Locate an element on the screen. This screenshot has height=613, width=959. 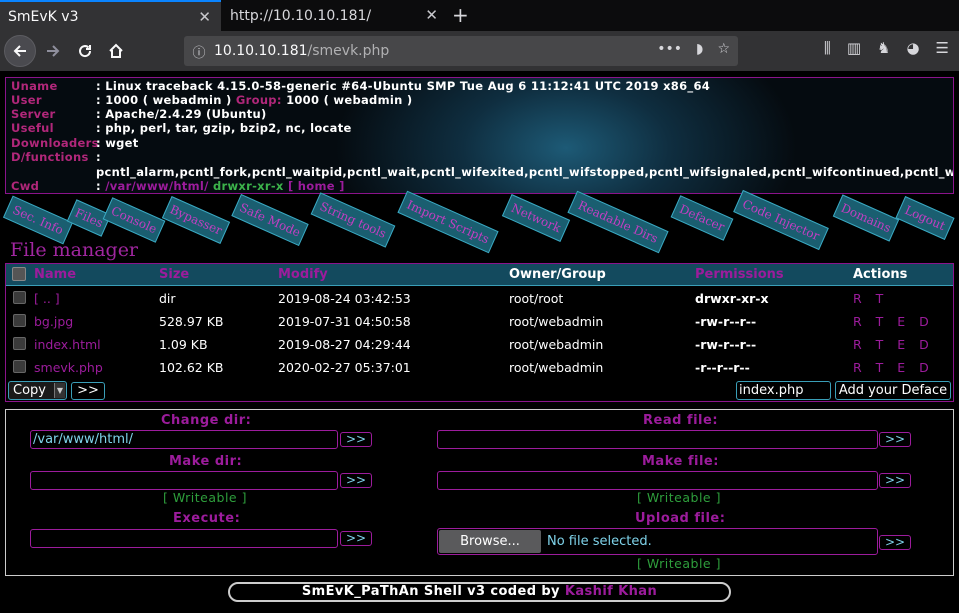
menu-item-string-tools: String tools is located at coordinates (353, 220).